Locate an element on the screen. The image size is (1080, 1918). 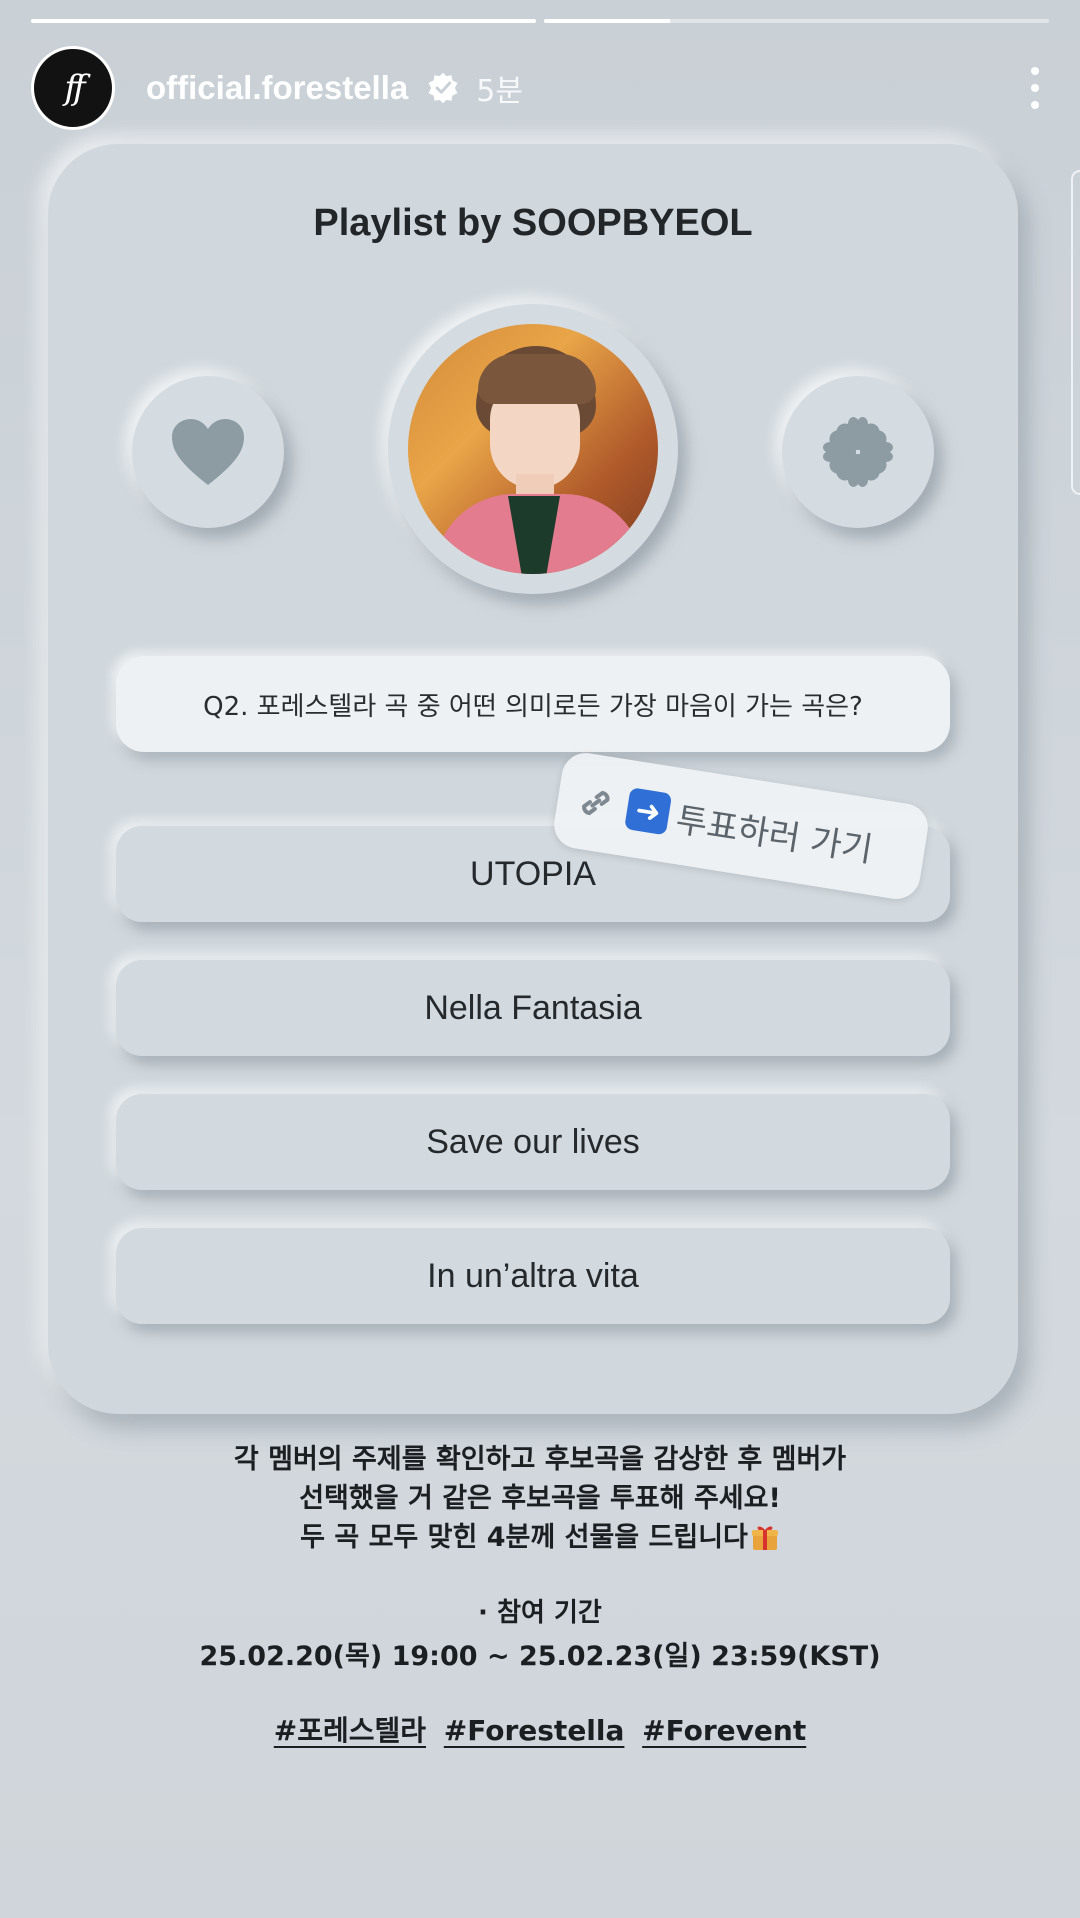
hashtag-forevent: #Forevent is located at coordinates (724, 1730).